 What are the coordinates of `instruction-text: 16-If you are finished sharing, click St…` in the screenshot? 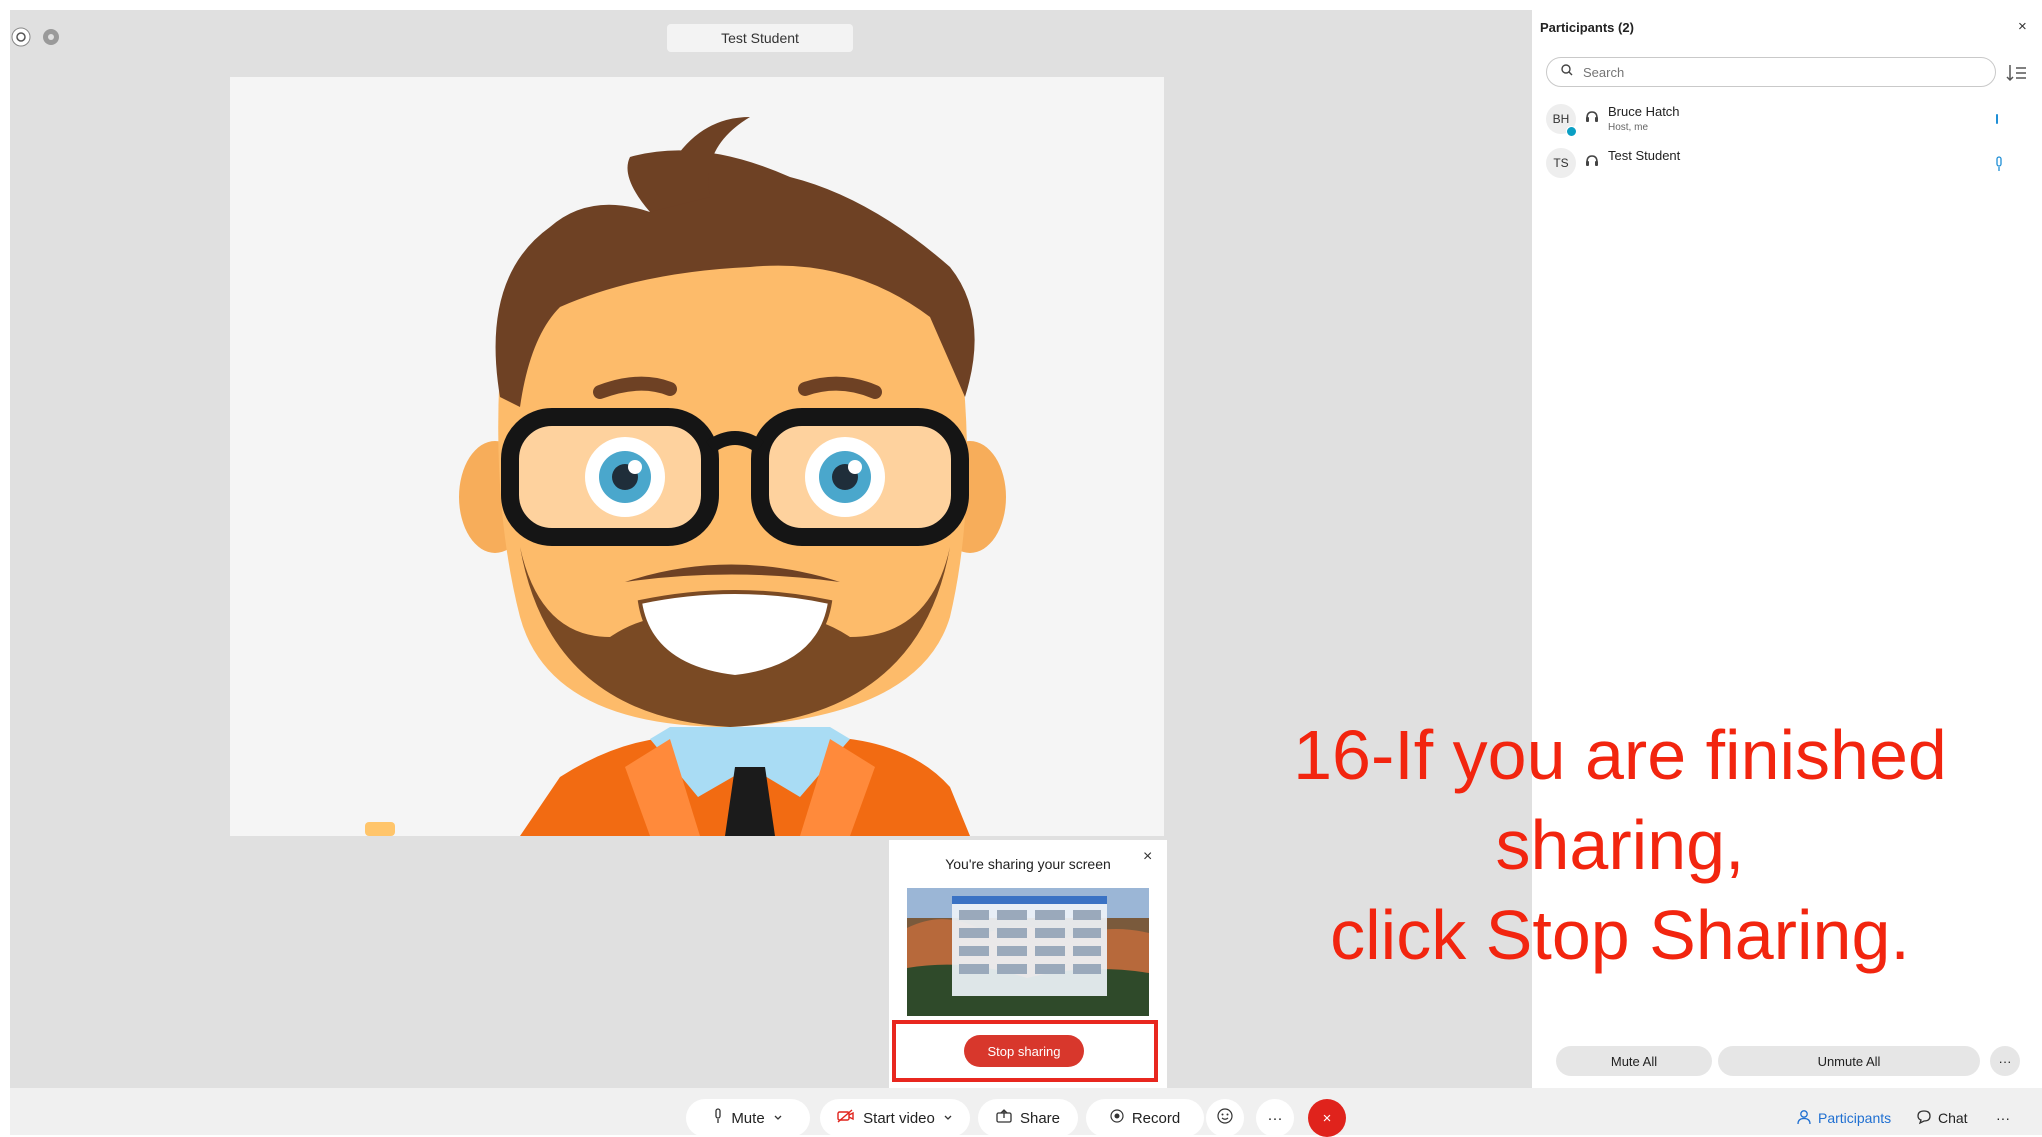 It's located at (1620, 845).